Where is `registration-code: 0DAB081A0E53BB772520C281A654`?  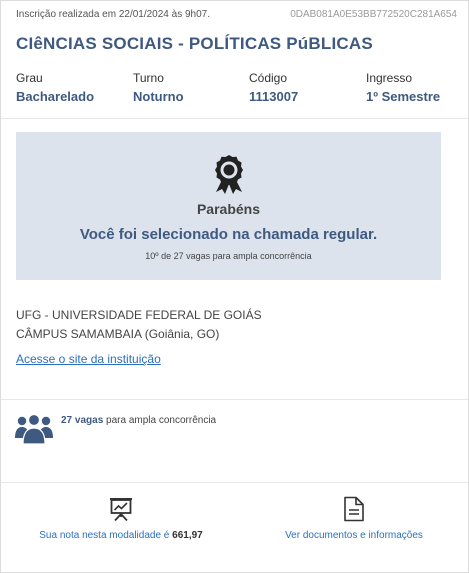 registration-code: 0DAB081A0E53BB772520C281A654 is located at coordinates (373, 14).